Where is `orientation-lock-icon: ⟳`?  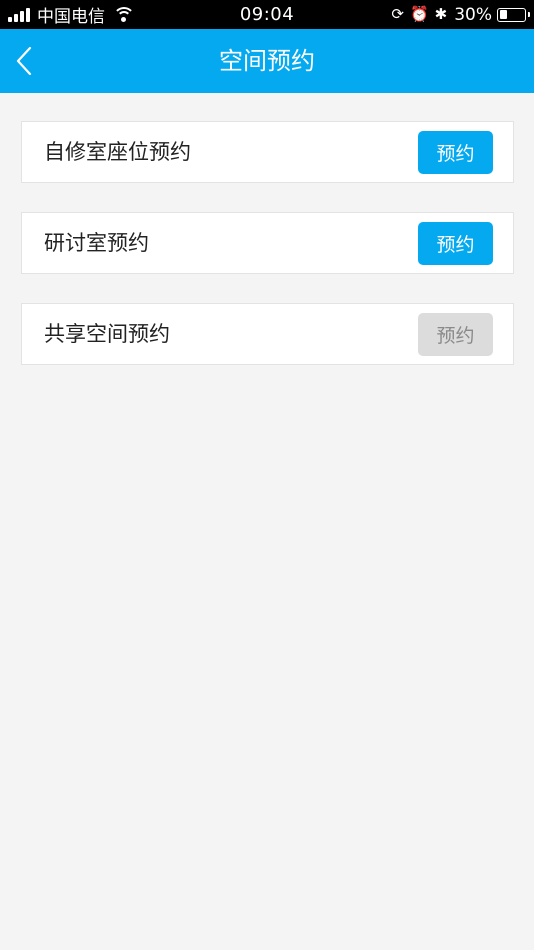 orientation-lock-icon: ⟳ is located at coordinates (397, 14).